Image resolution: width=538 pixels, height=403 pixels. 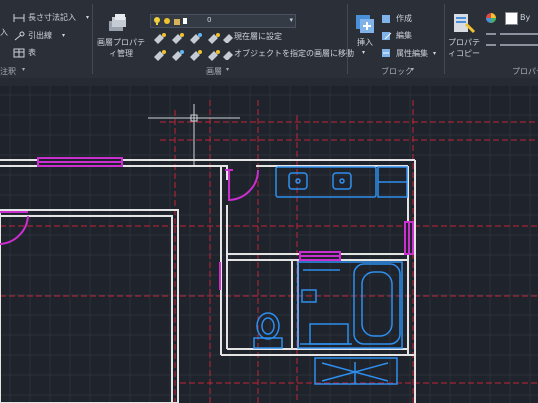 I want to click on linear-dim-dropdown-icon: ▾, so click(x=87, y=18).